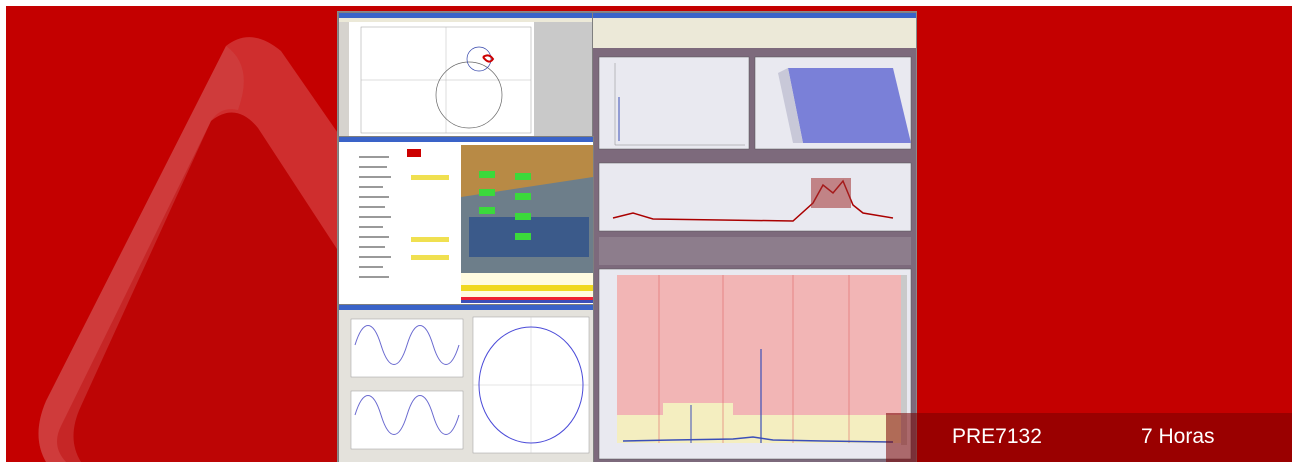  I want to click on waveform-window, so click(466, 383).